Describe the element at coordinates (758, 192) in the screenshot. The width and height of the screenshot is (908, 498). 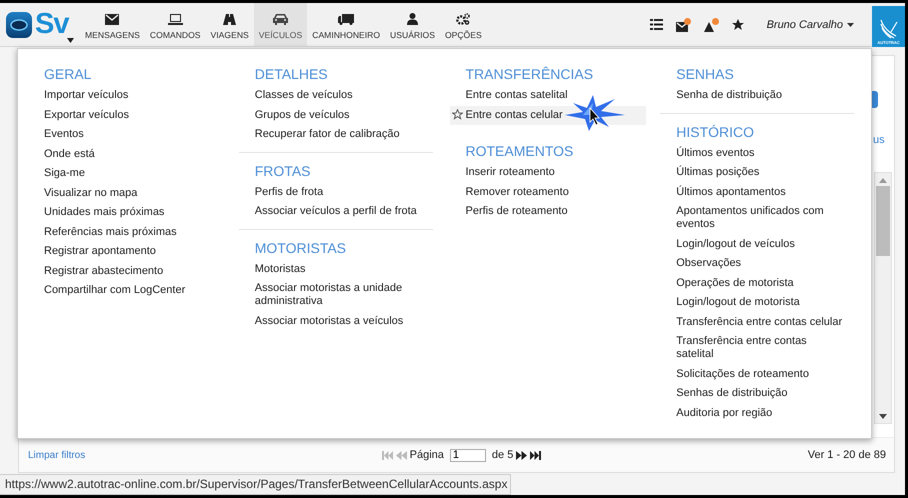
I see `menu-item: Últimos apontamentos` at that location.